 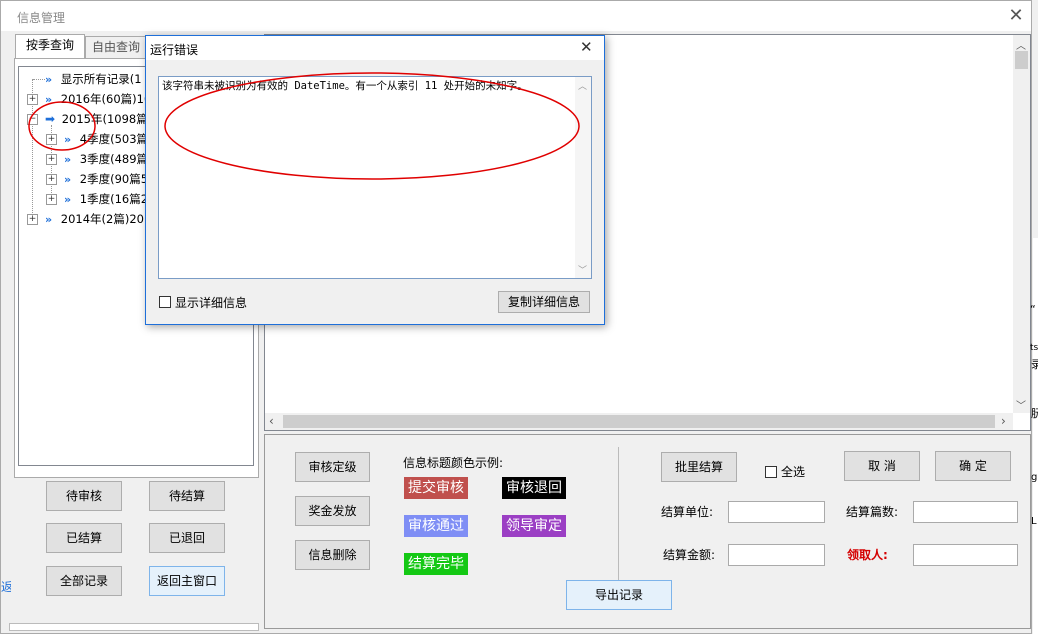 What do you see at coordinates (62, 126) in the screenshot?
I see `annotation-circle-tree` at bounding box center [62, 126].